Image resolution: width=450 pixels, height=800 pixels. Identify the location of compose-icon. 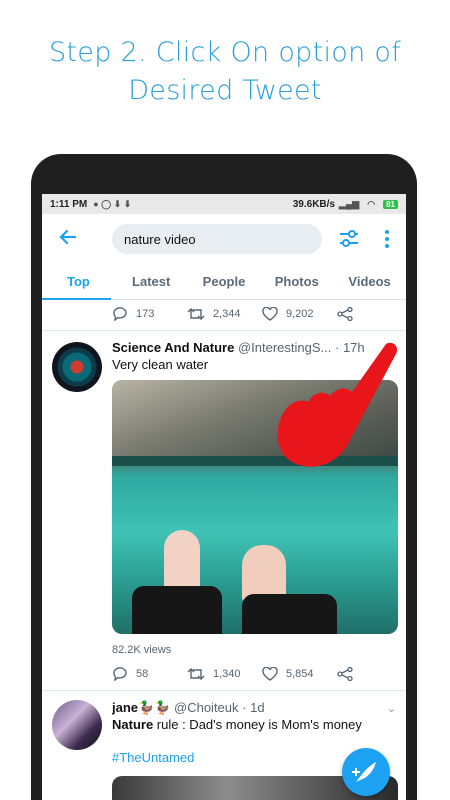
(364, 772).